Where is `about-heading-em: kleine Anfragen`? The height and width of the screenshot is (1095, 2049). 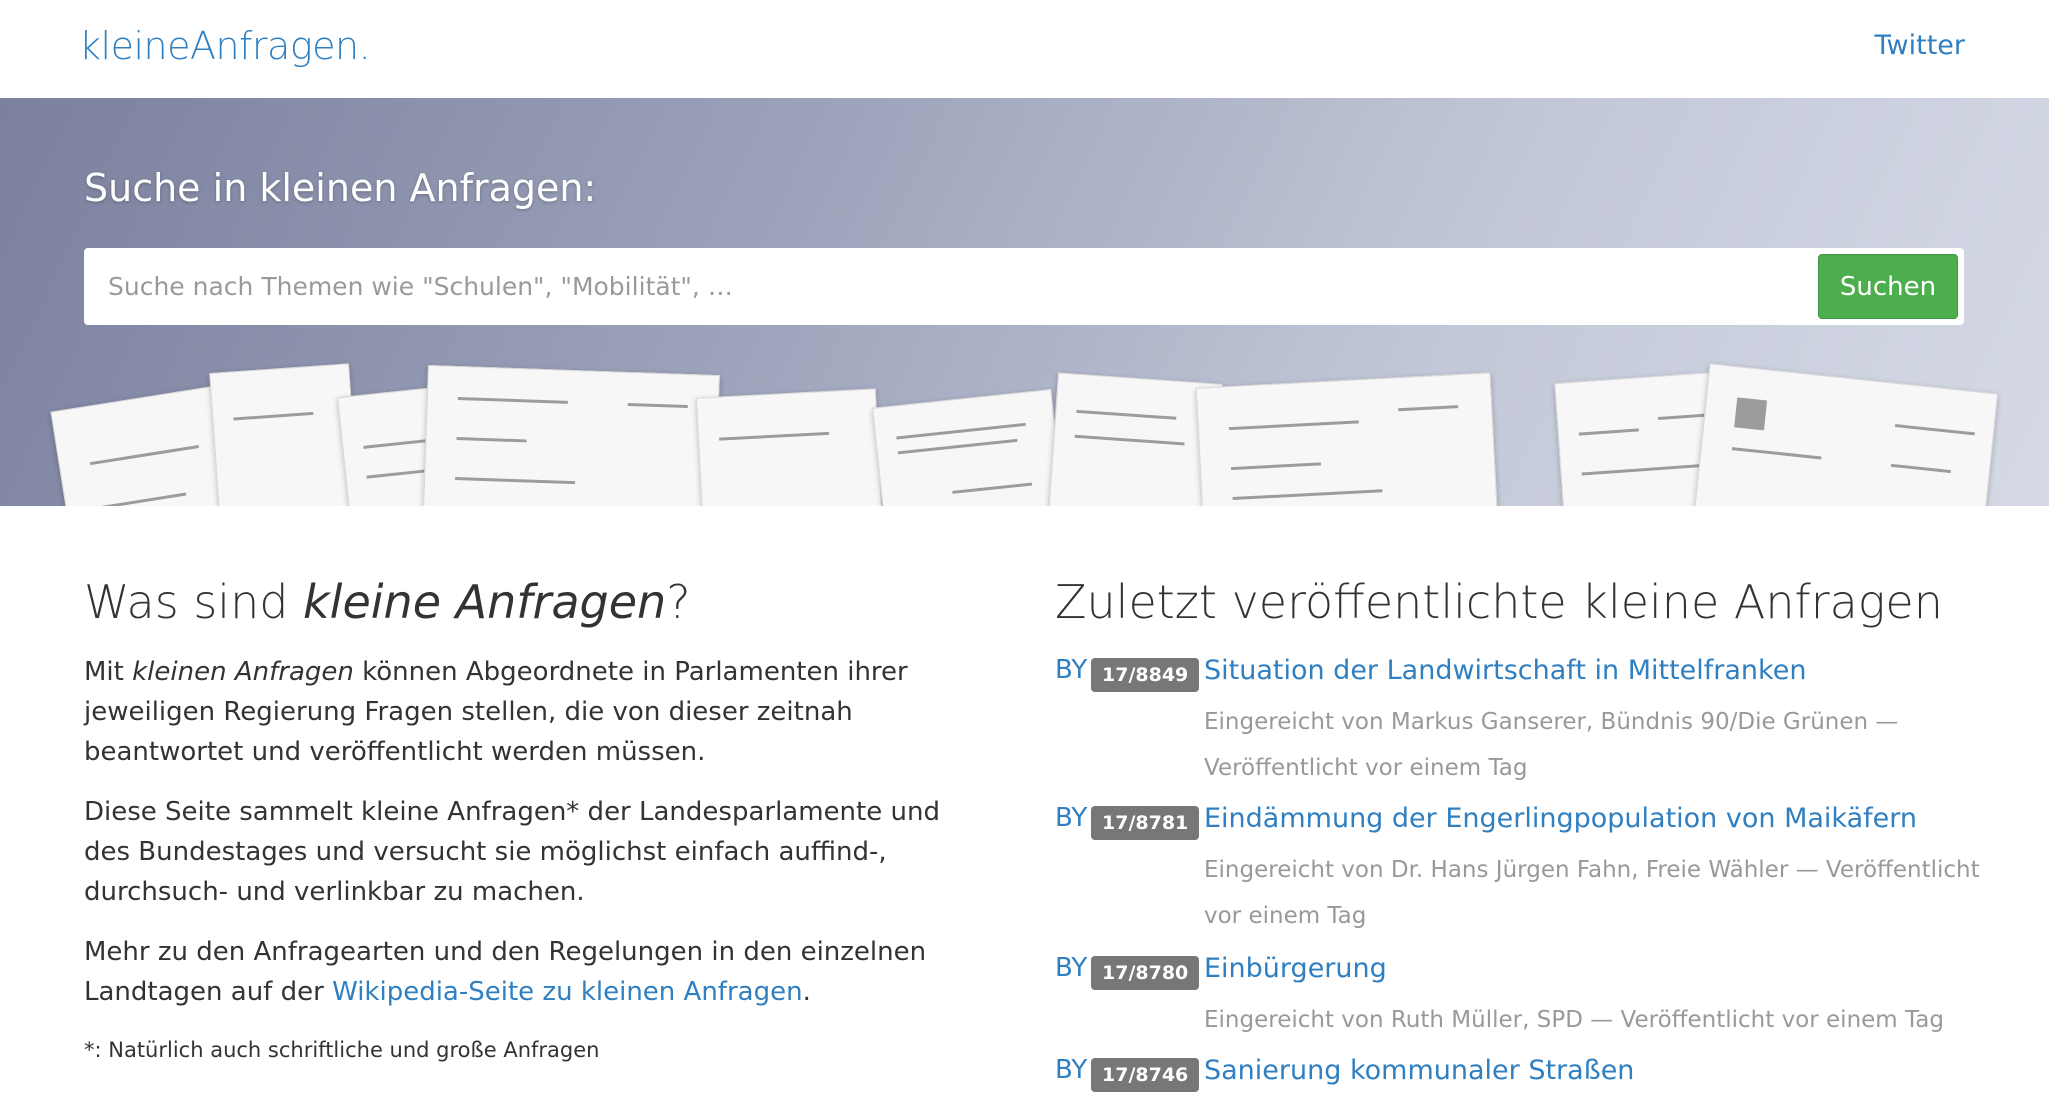
about-heading-em: kleine Anfragen is located at coordinates (485, 602).